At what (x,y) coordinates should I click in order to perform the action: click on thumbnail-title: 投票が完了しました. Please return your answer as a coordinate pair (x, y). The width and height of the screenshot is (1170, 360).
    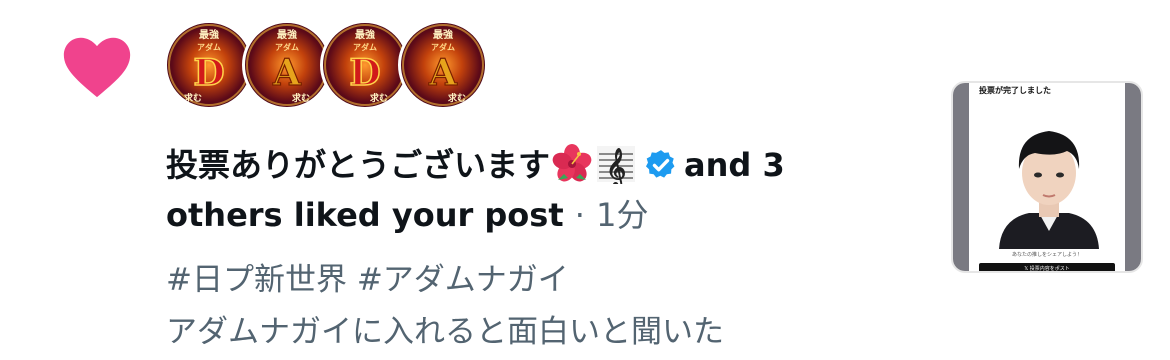
    Looking at the image, I should click on (1015, 90).